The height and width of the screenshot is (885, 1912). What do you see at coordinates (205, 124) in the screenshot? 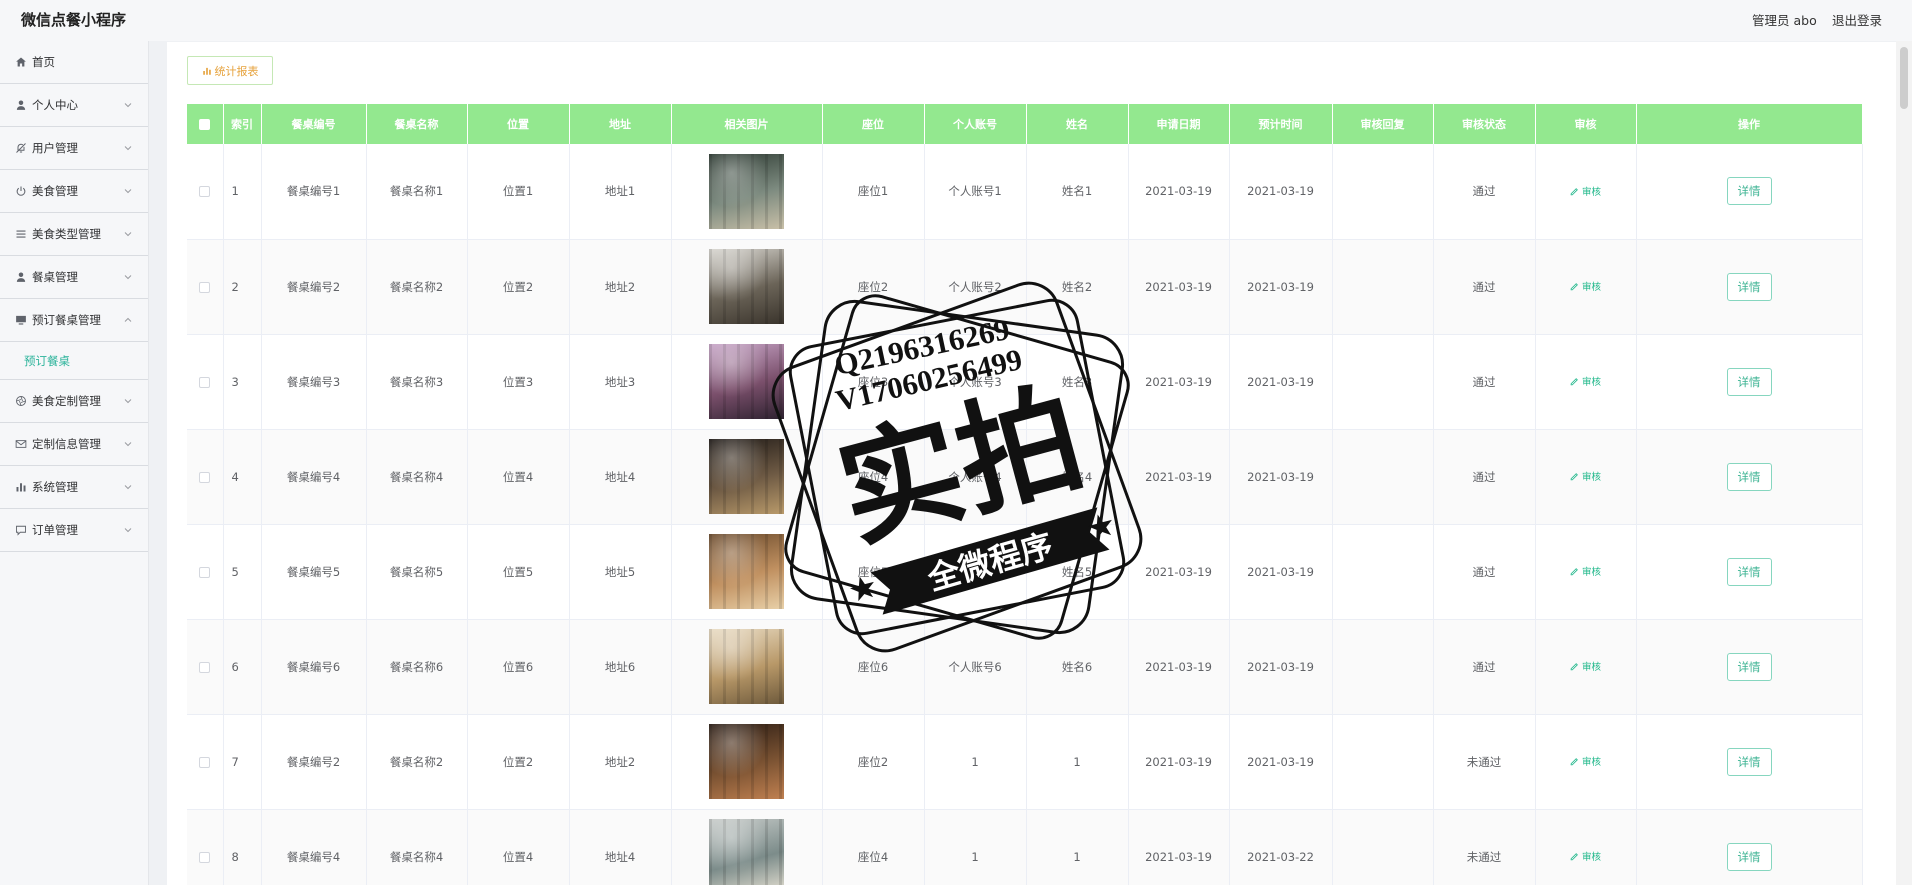
I see `select-all-checkbox` at bounding box center [205, 124].